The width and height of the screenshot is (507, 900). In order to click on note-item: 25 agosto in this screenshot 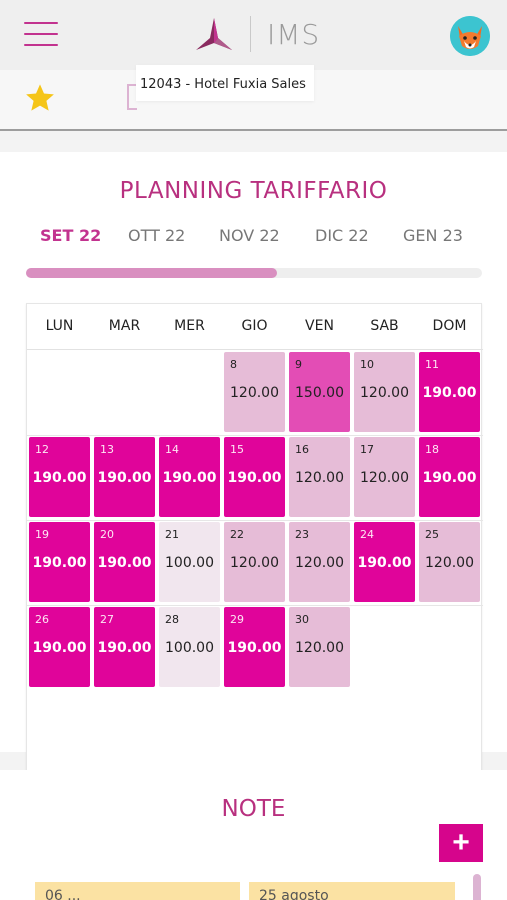, I will do `click(352, 891)`.